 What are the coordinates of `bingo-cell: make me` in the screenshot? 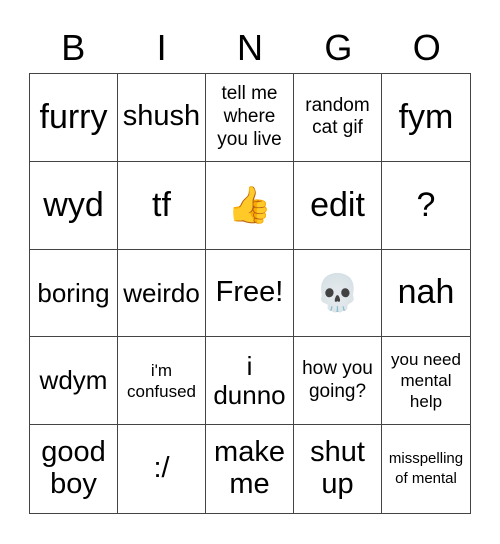 It's located at (250, 469).